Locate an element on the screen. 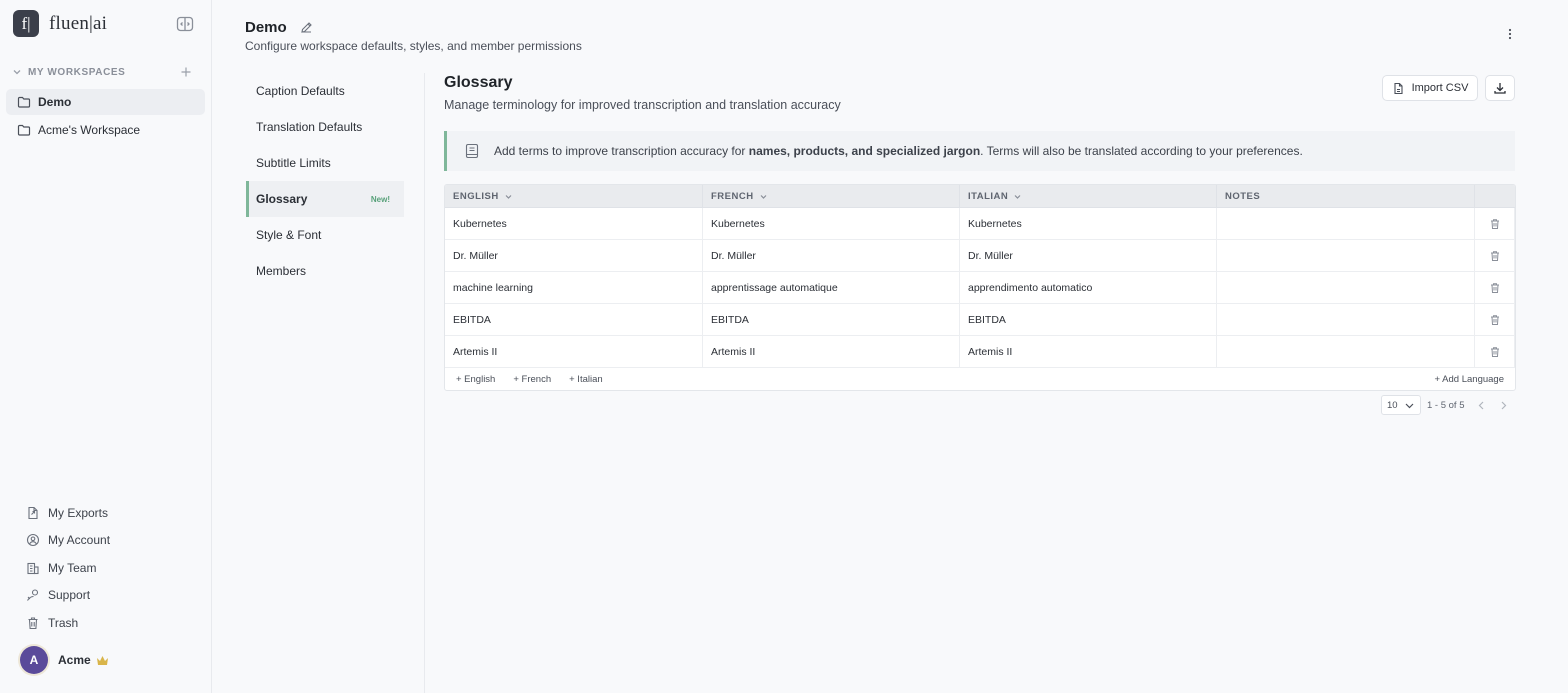 This screenshot has width=1568, height=693. workspace-label: Acme's Workspace is located at coordinates (89, 130).